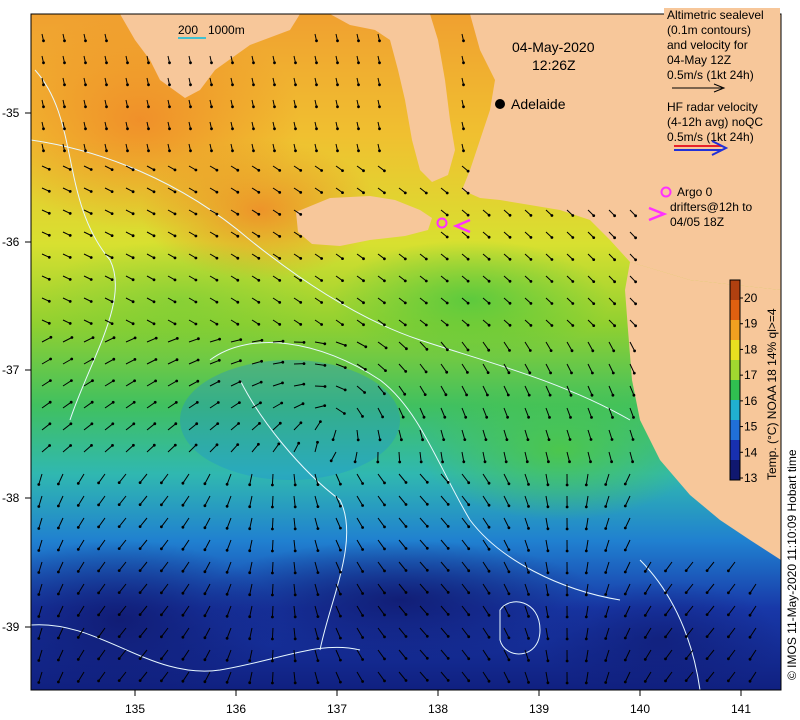 Image resolution: width=800 pixels, height=720 pixels. I want to click on altimetry-line-5: 0.5m/s (1kt 24h), so click(710, 75).